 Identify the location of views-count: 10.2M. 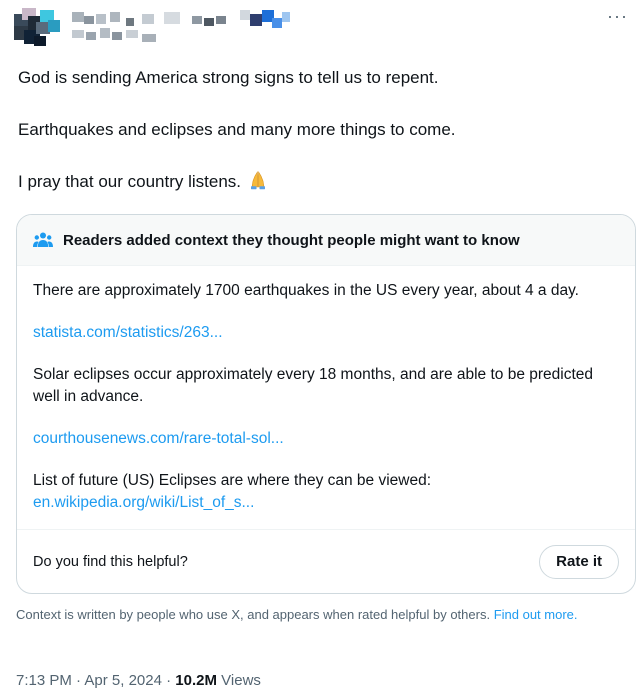
(196, 680).